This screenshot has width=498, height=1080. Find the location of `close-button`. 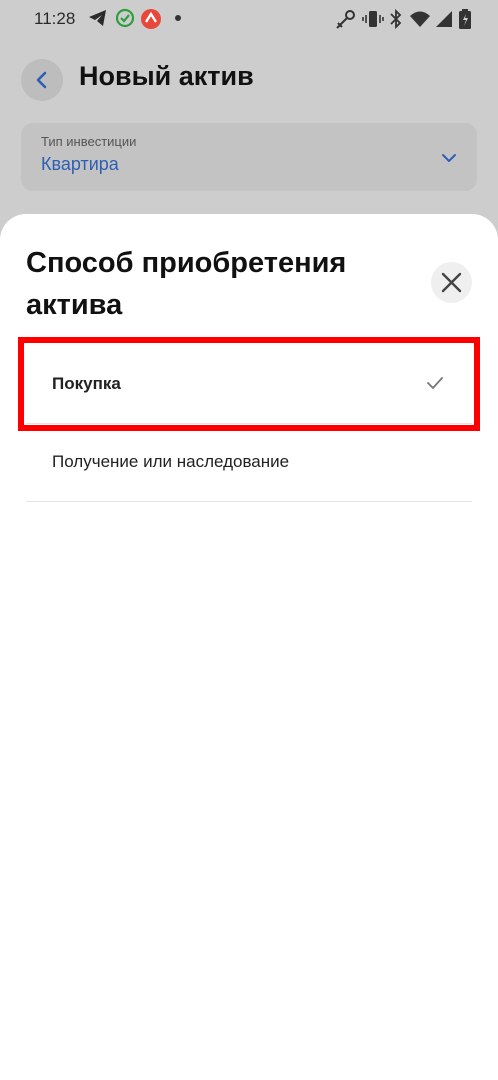

close-button is located at coordinates (451, 282).